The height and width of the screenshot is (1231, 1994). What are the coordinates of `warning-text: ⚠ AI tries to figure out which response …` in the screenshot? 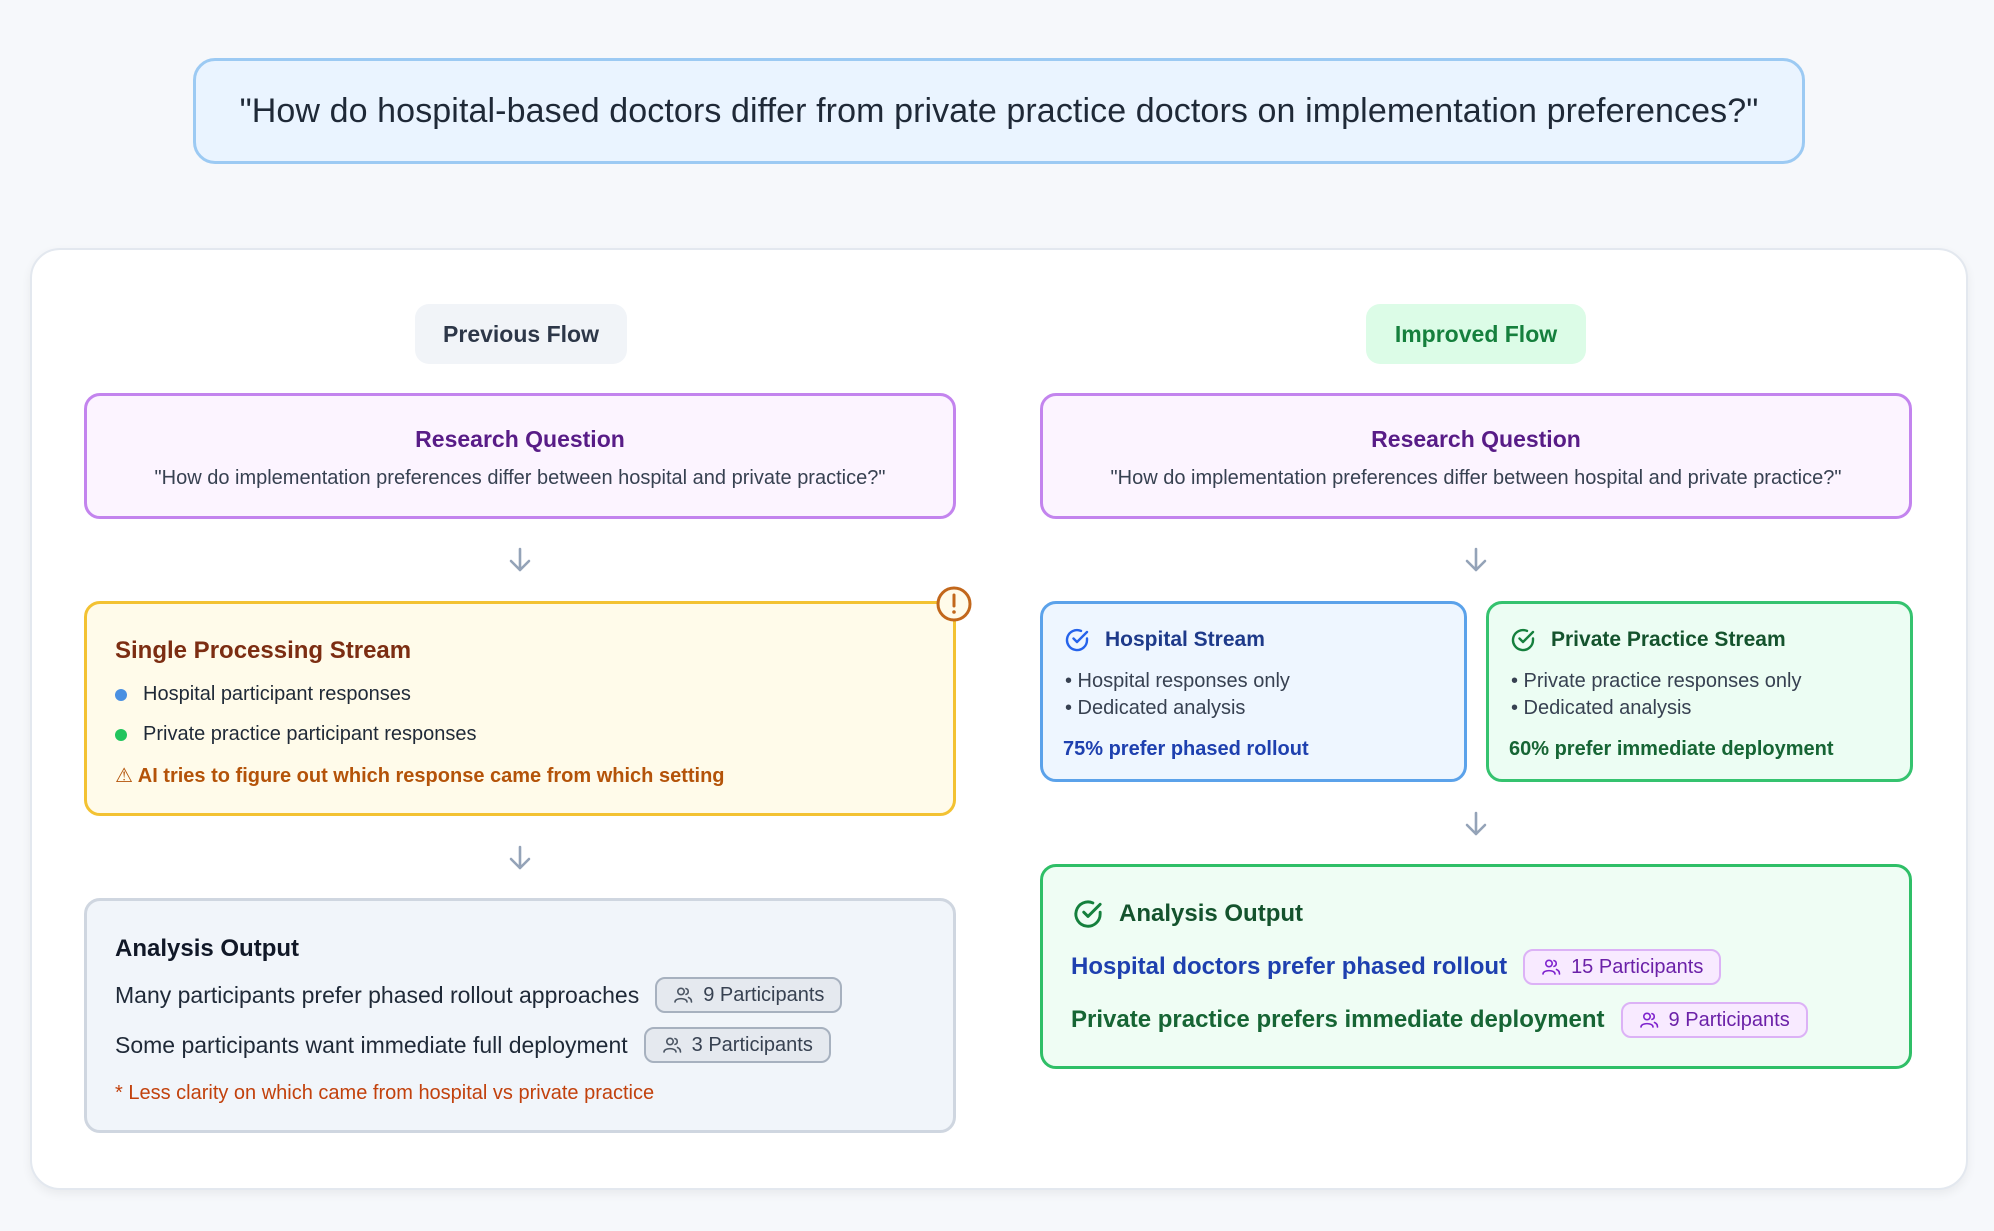 It's located at (420, 776).